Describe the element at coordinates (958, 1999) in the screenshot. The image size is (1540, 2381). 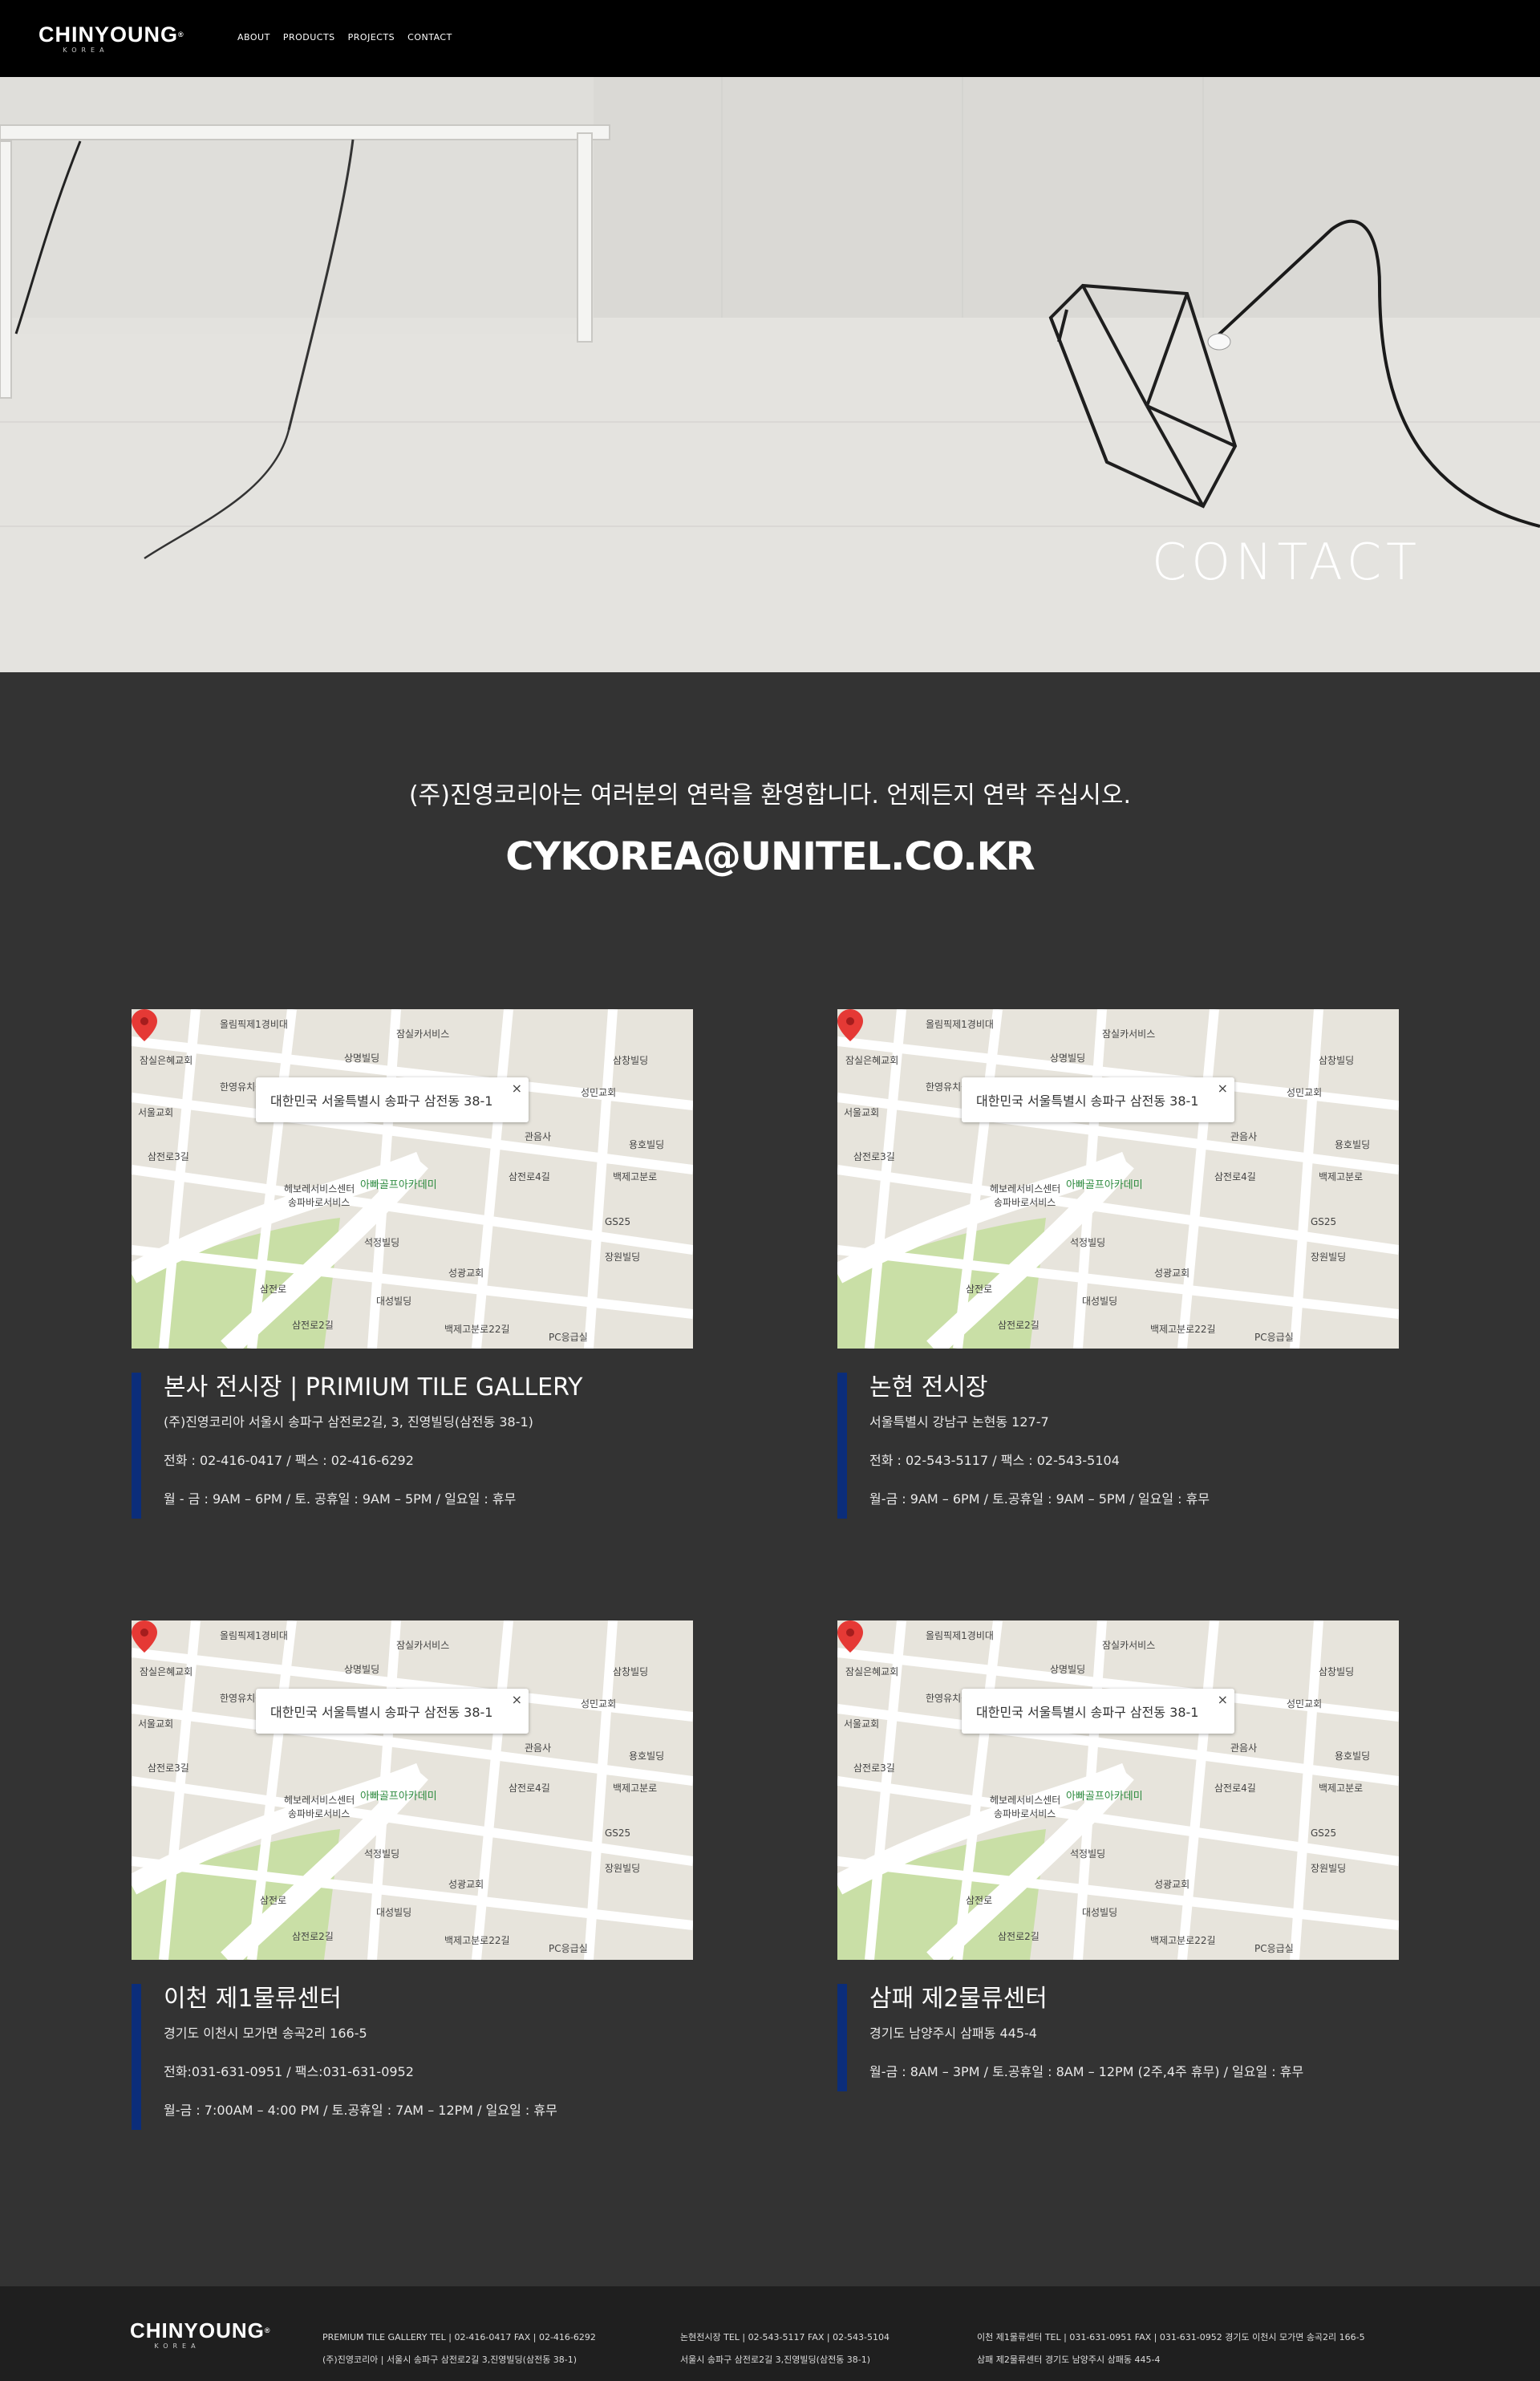
I see `location-title: 삼패 제2물류센터` at that location.